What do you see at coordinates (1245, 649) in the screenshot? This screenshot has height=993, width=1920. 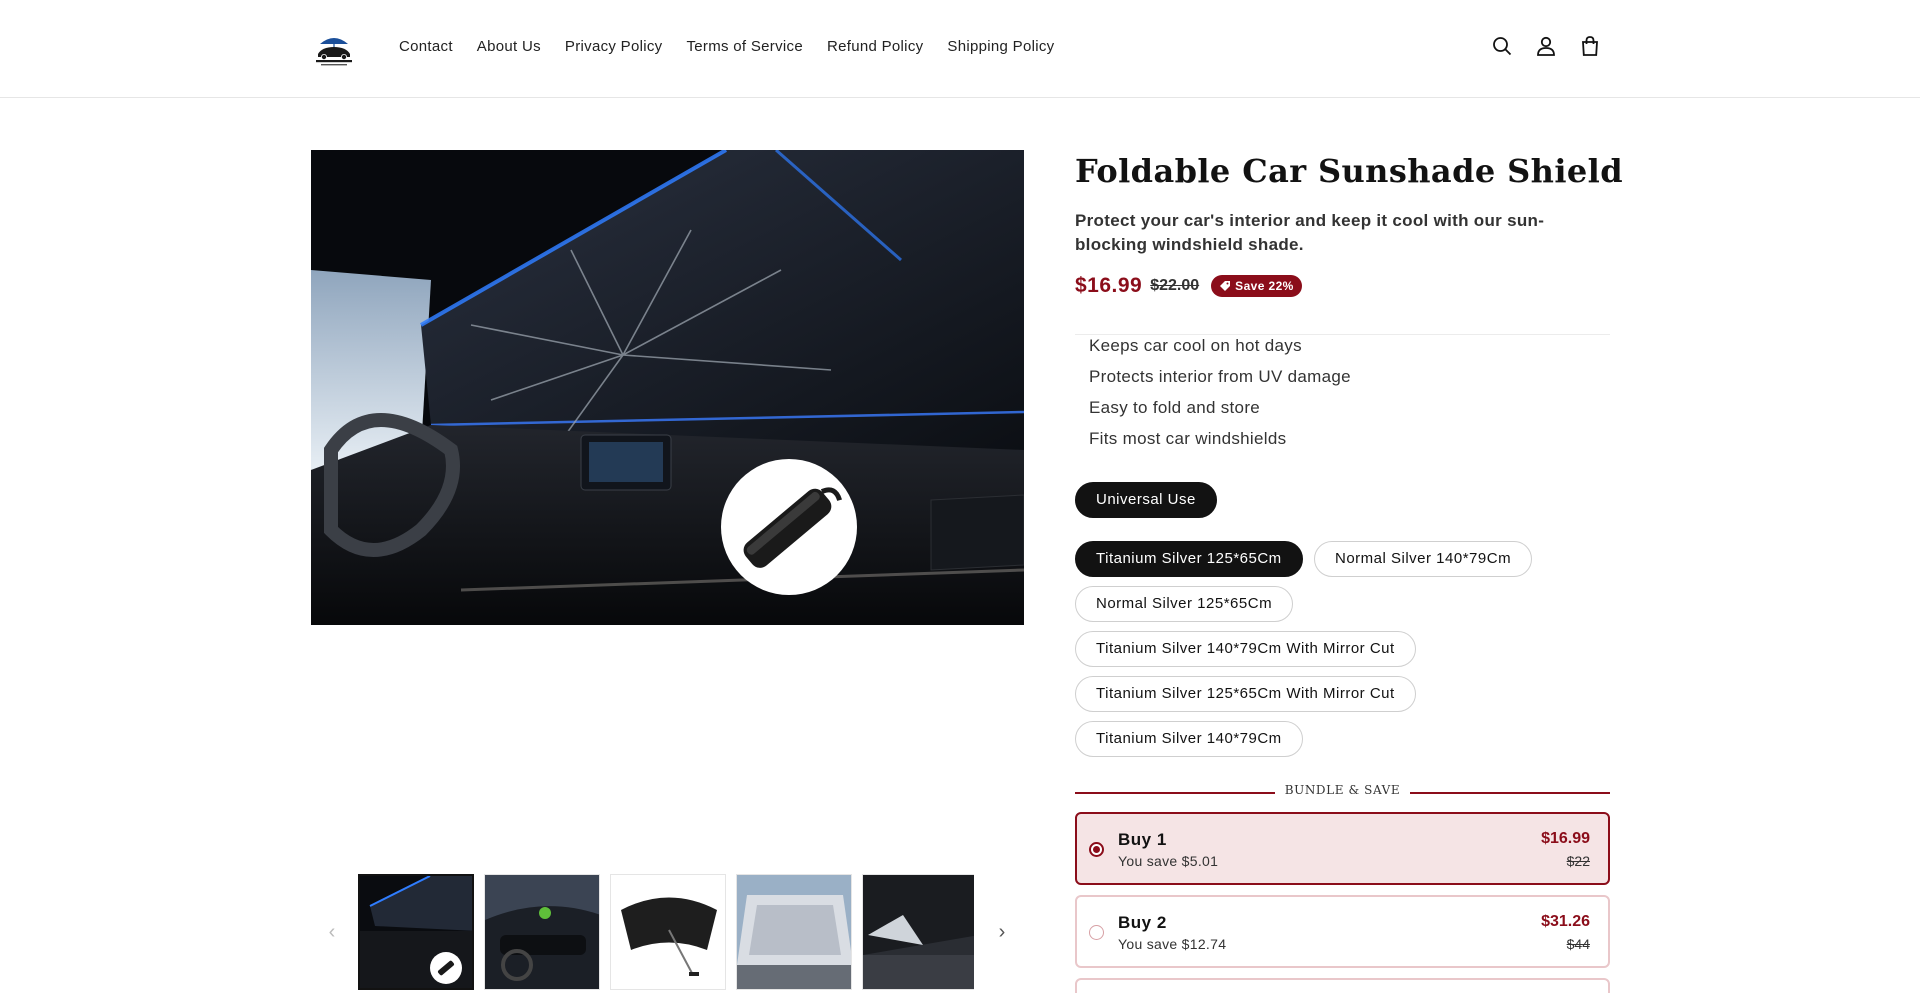 I see `option-size-titanium-140-mirror: Titanium Silver 140*79Cm With Mirror Cut` at bounding box center [1245, 649].